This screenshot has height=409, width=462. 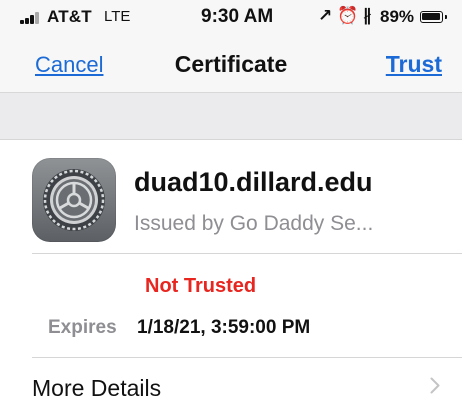 I want to click on battery-icon, so click(x=433, y=17).